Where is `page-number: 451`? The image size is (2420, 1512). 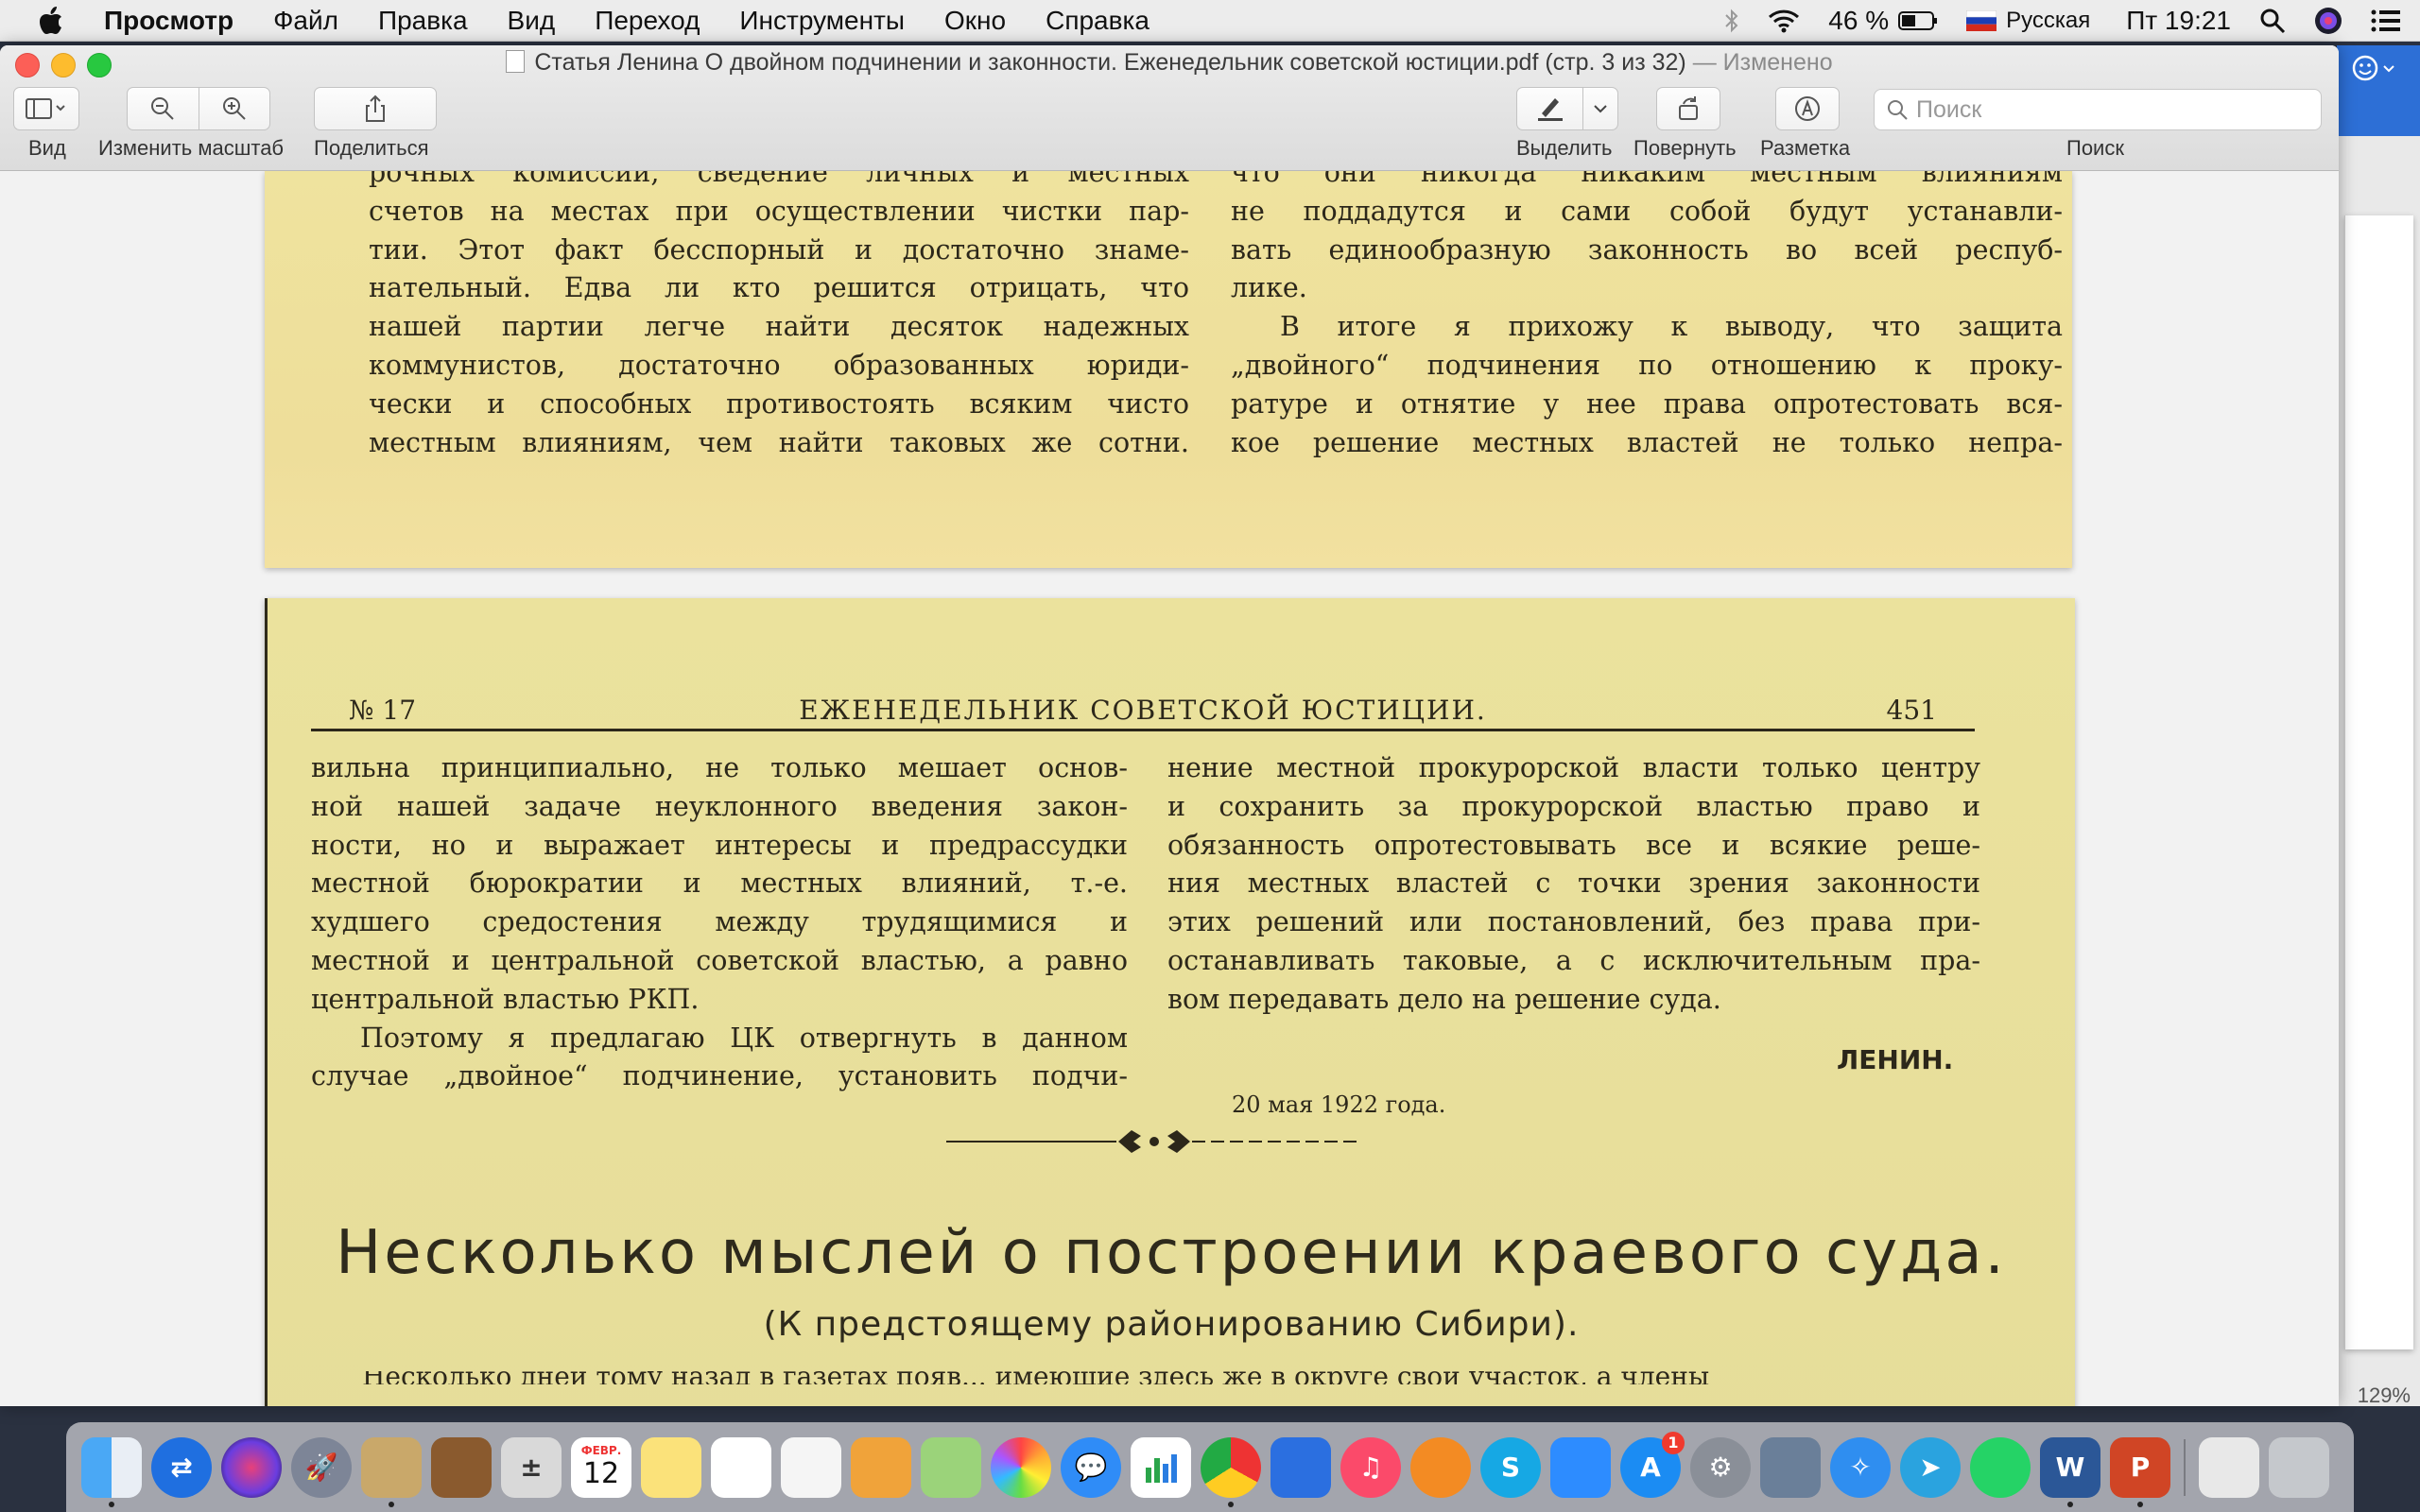
page-number: 451 is located at coordinates (1911, 710).